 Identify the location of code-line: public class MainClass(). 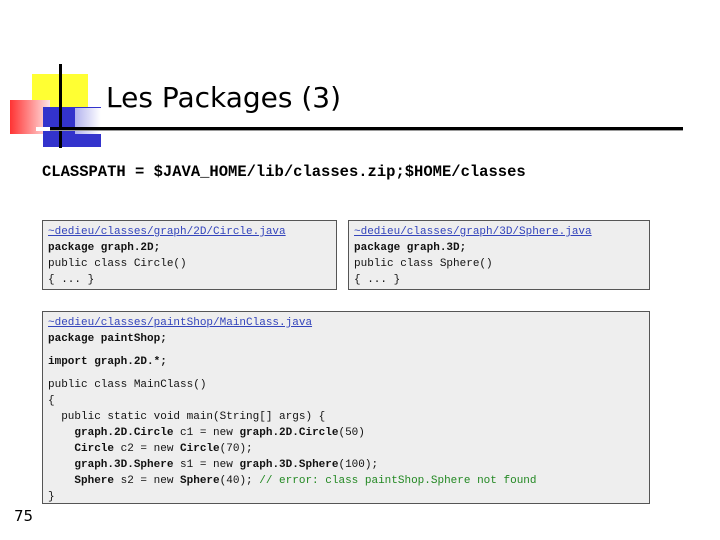
(127, 385).